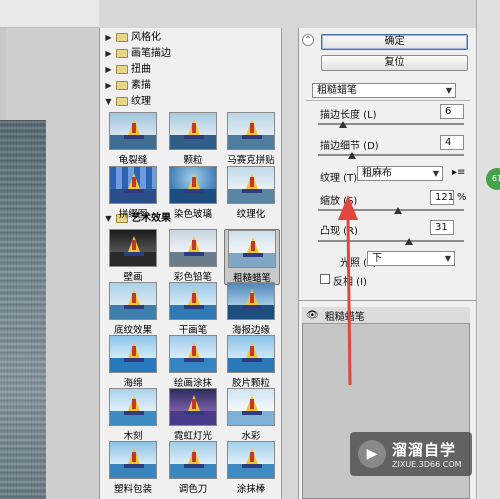 The image size is (500, 499). What do you see at coordinates (325, 279) in the screenshot?
I see `invert-checkbox` at bounding box center [325, 279].